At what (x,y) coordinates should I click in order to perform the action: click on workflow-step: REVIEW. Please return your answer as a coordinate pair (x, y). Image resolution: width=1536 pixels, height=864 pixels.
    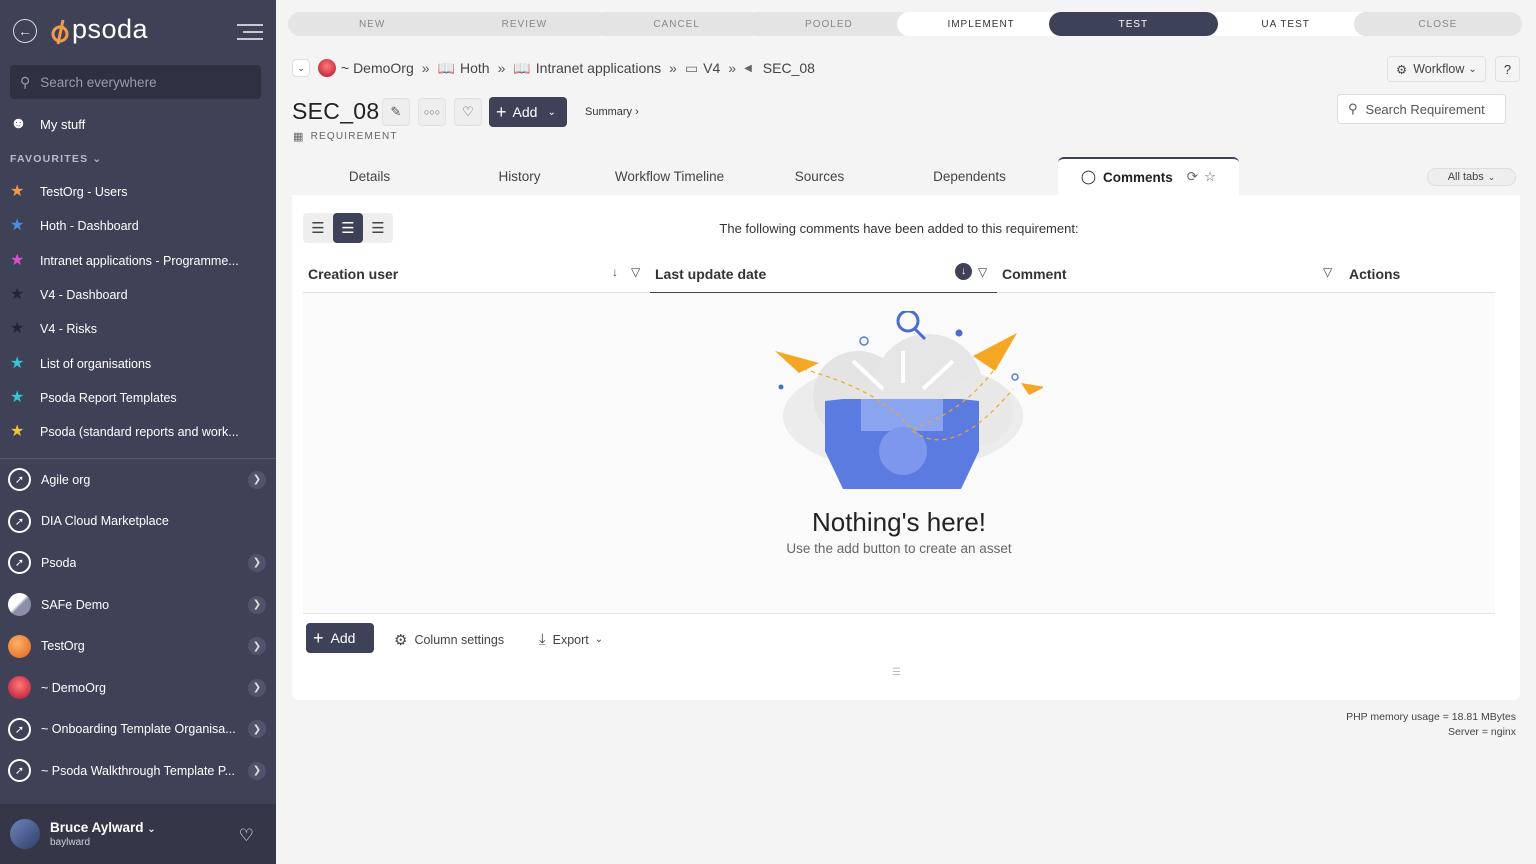
    Looking at the image, I should click on (524, 24).